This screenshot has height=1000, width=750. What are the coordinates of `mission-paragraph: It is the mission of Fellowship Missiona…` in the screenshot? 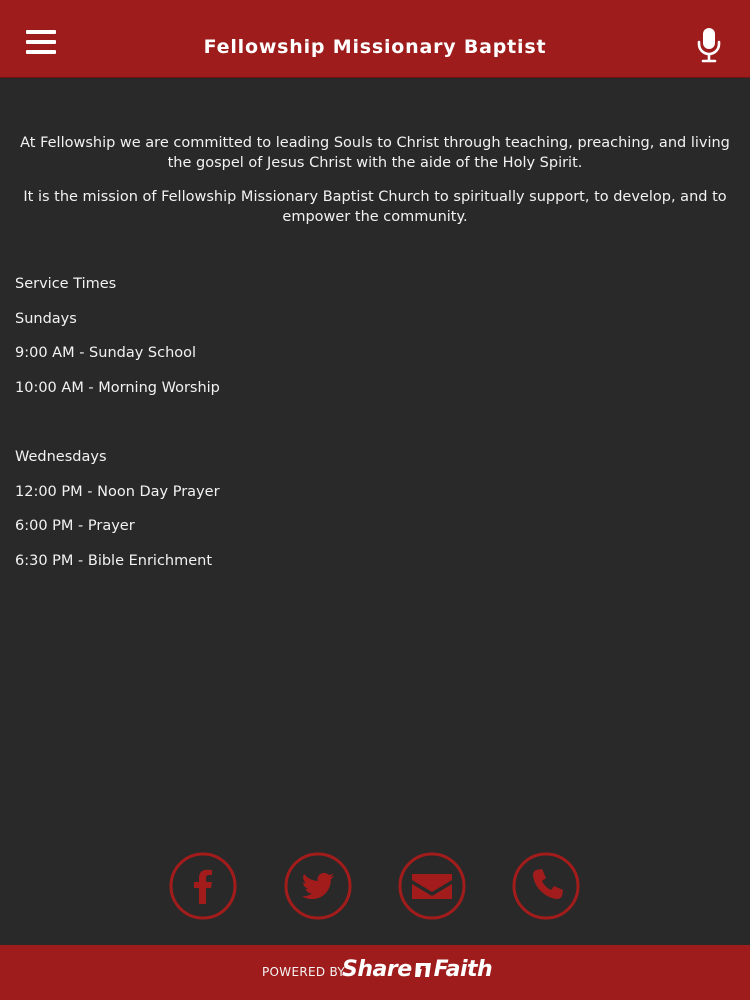 It's located at (375, 207).